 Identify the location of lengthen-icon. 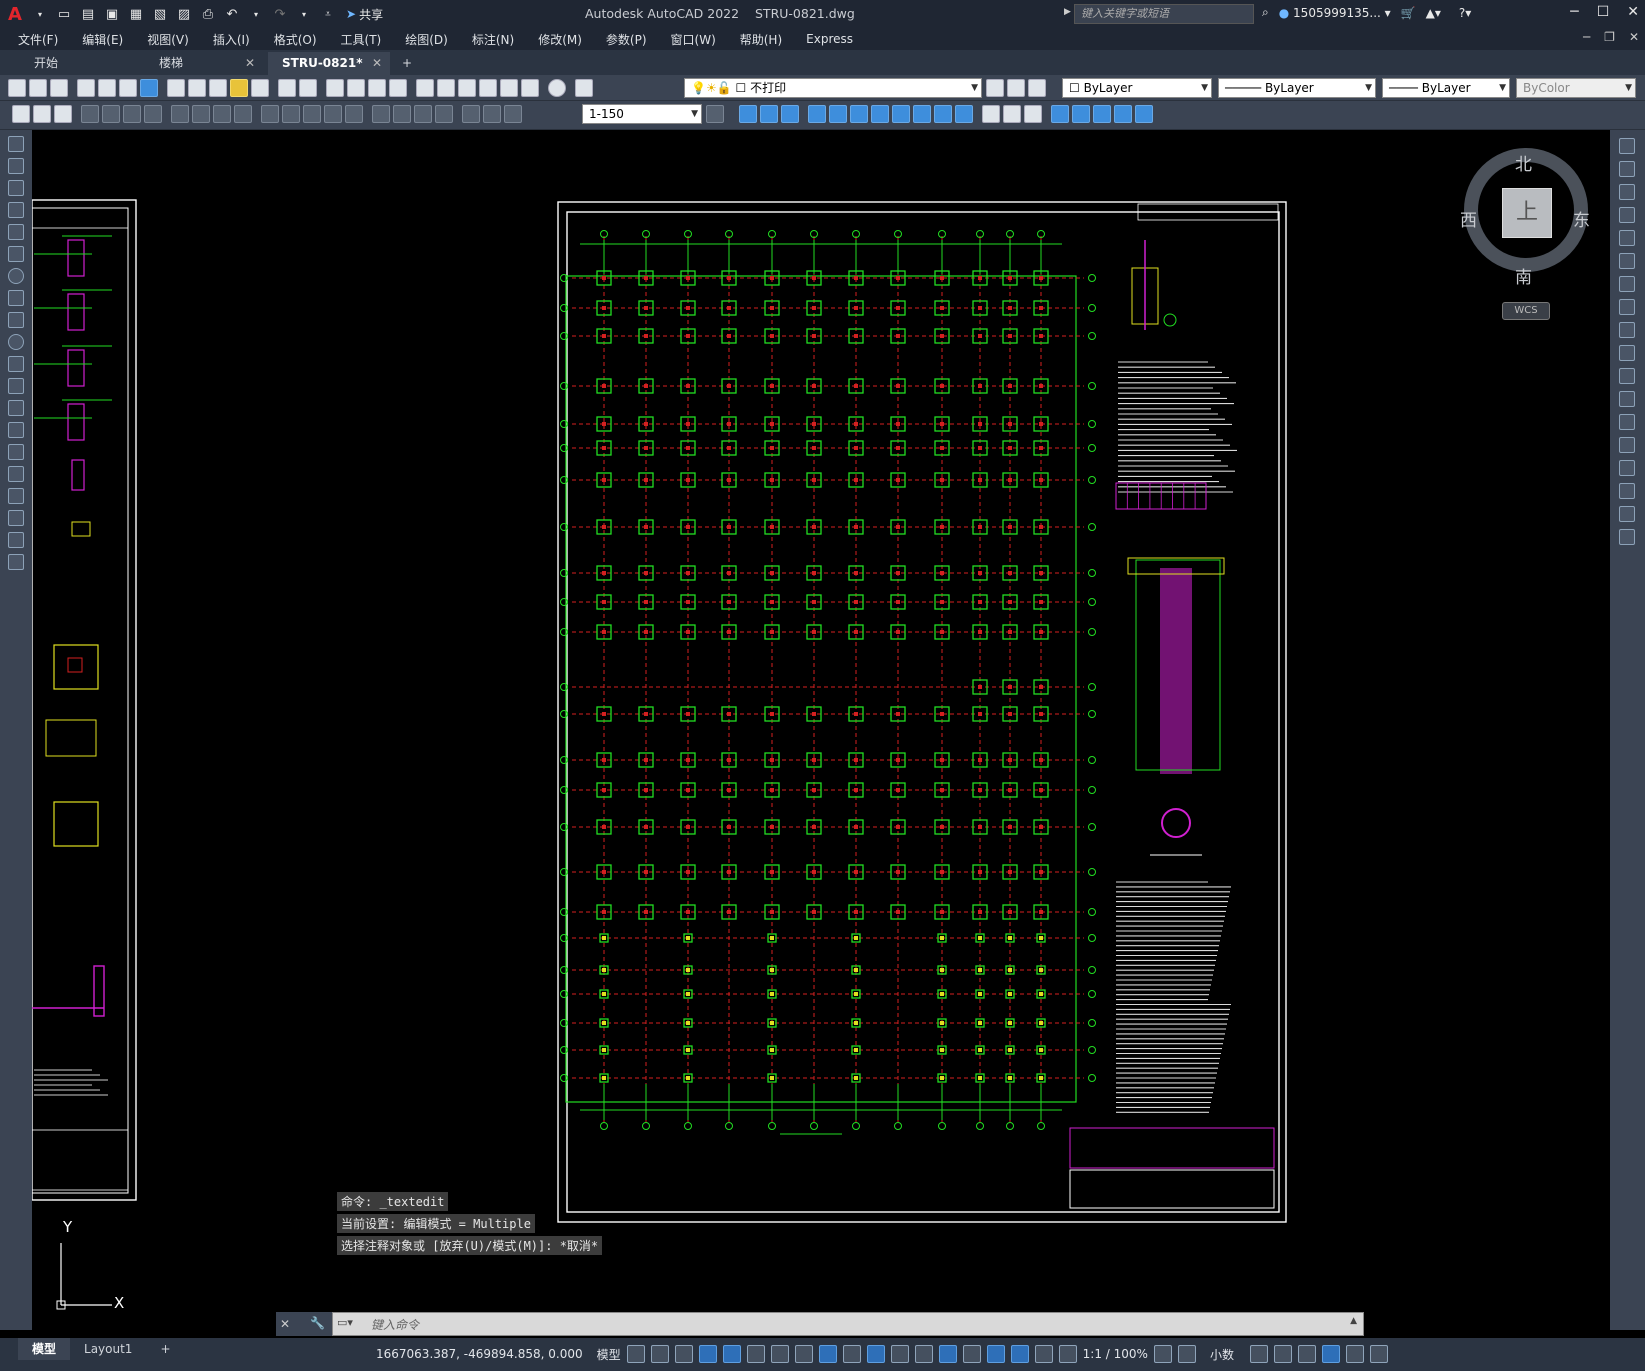
(1123, 114).